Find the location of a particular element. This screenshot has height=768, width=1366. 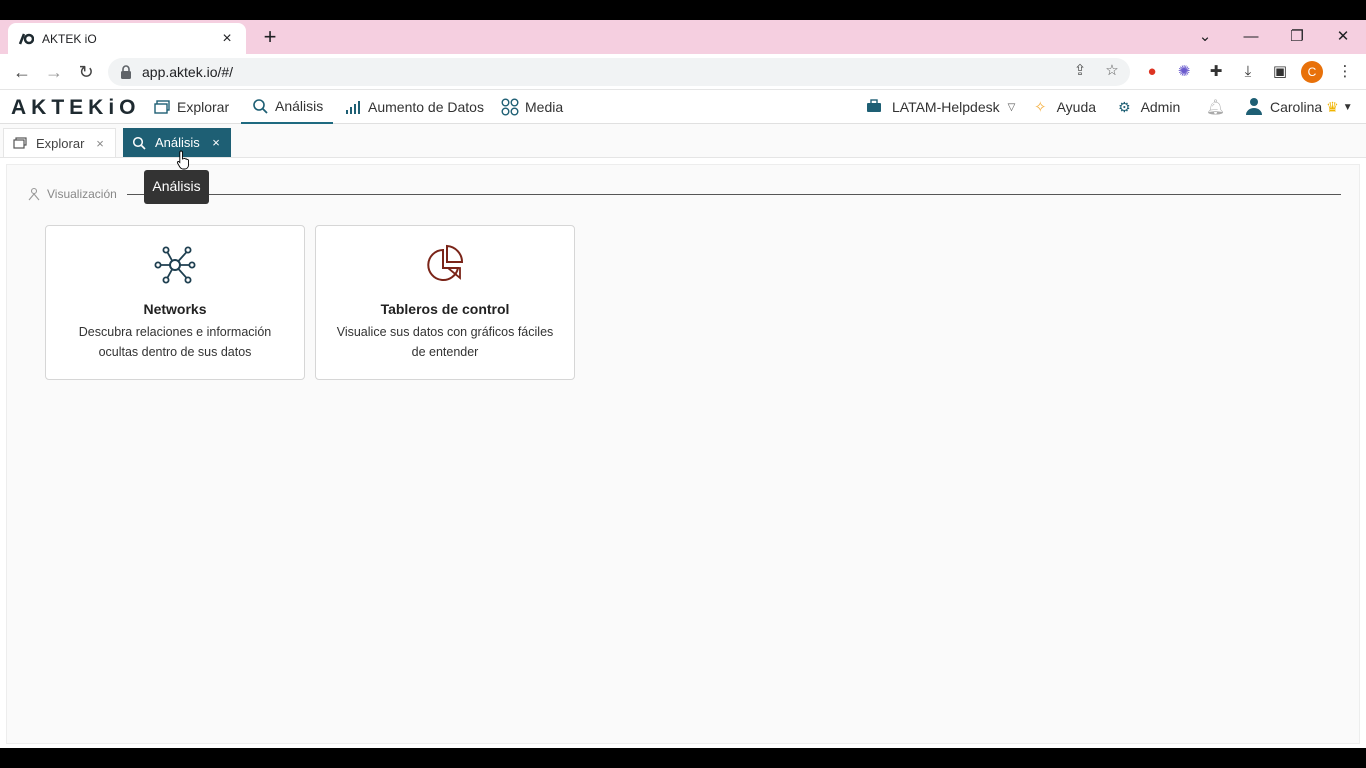

window-close-icon: ✕ is located at coordinates (1343, 37).